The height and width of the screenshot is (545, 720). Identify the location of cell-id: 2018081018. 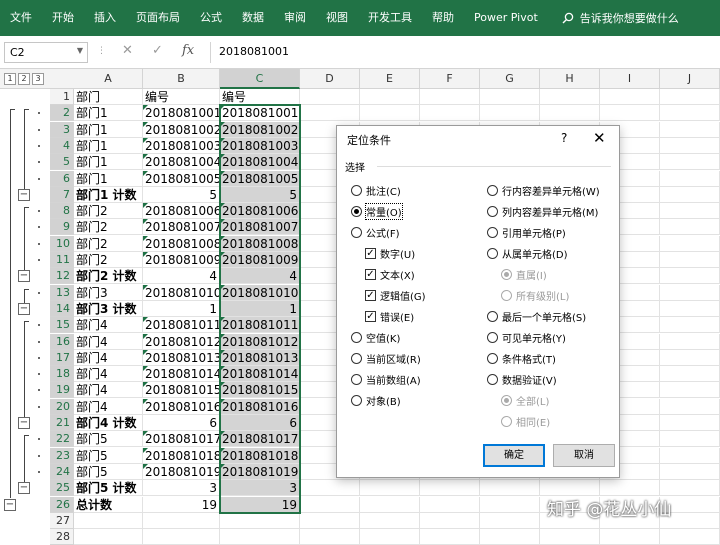
(181, 455).